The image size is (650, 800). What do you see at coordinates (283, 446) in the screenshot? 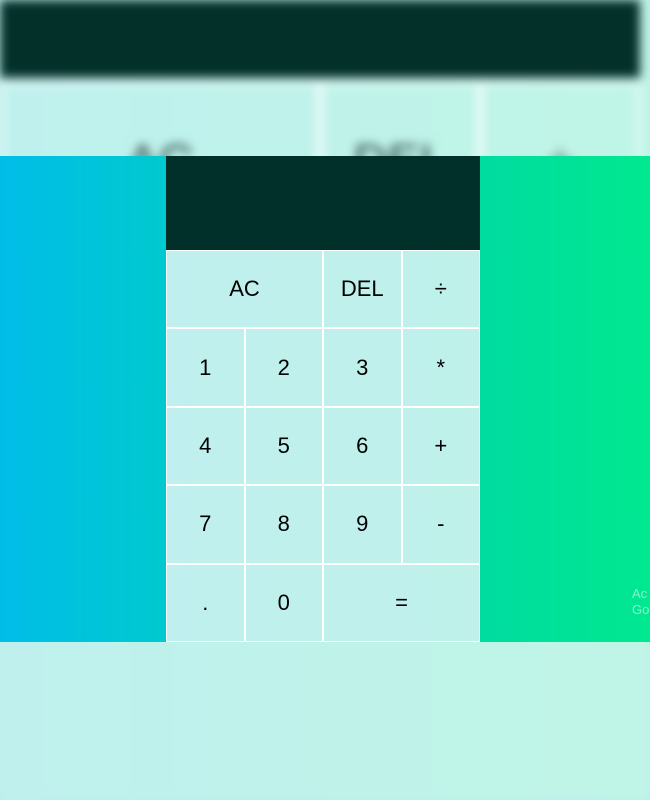
I see `number-5-button: 5` at bounding box center [283, 446].